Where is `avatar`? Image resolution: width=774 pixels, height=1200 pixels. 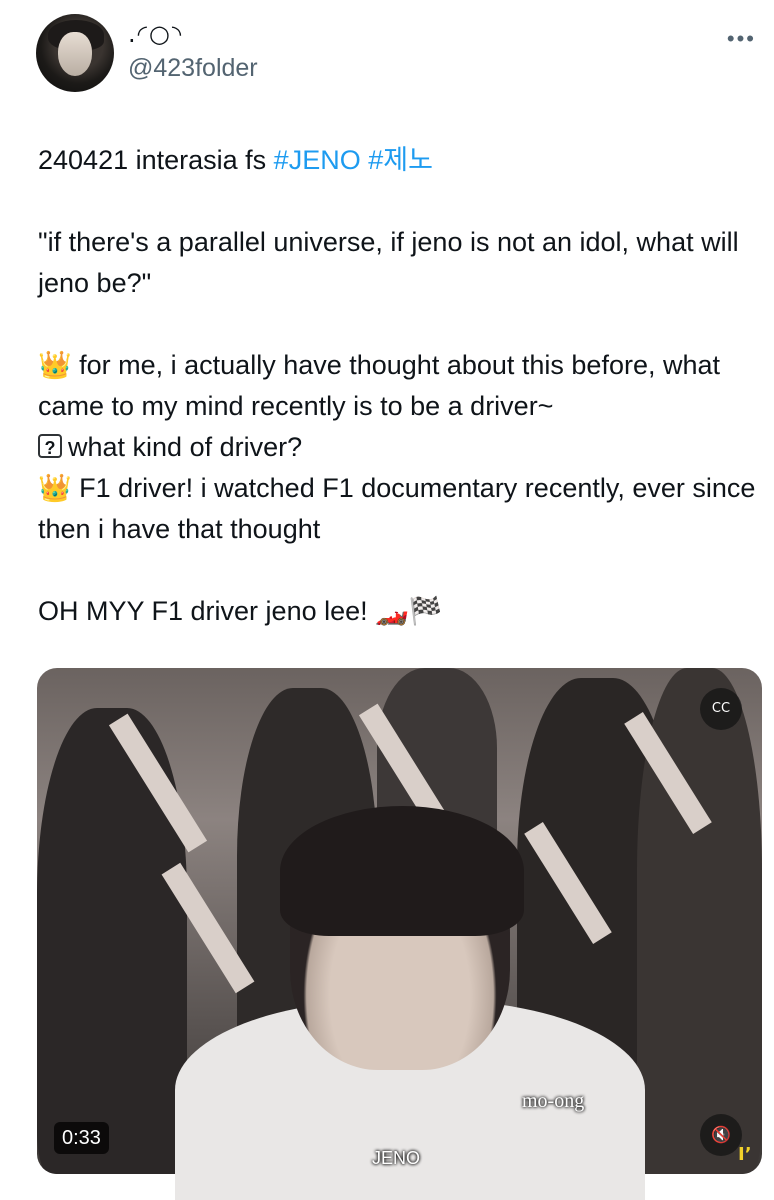 avatar is located at coordinates (75, 53).